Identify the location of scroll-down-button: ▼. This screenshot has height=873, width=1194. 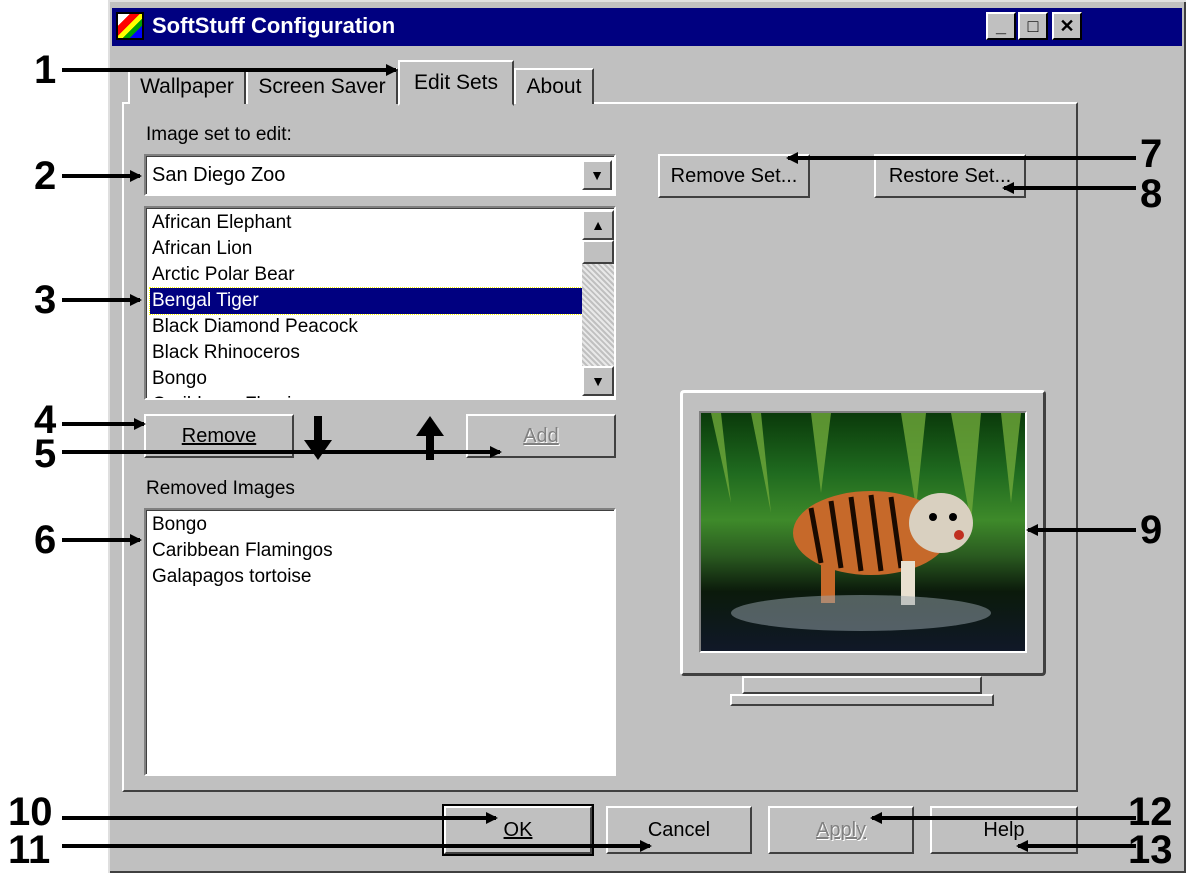
(598, 381).